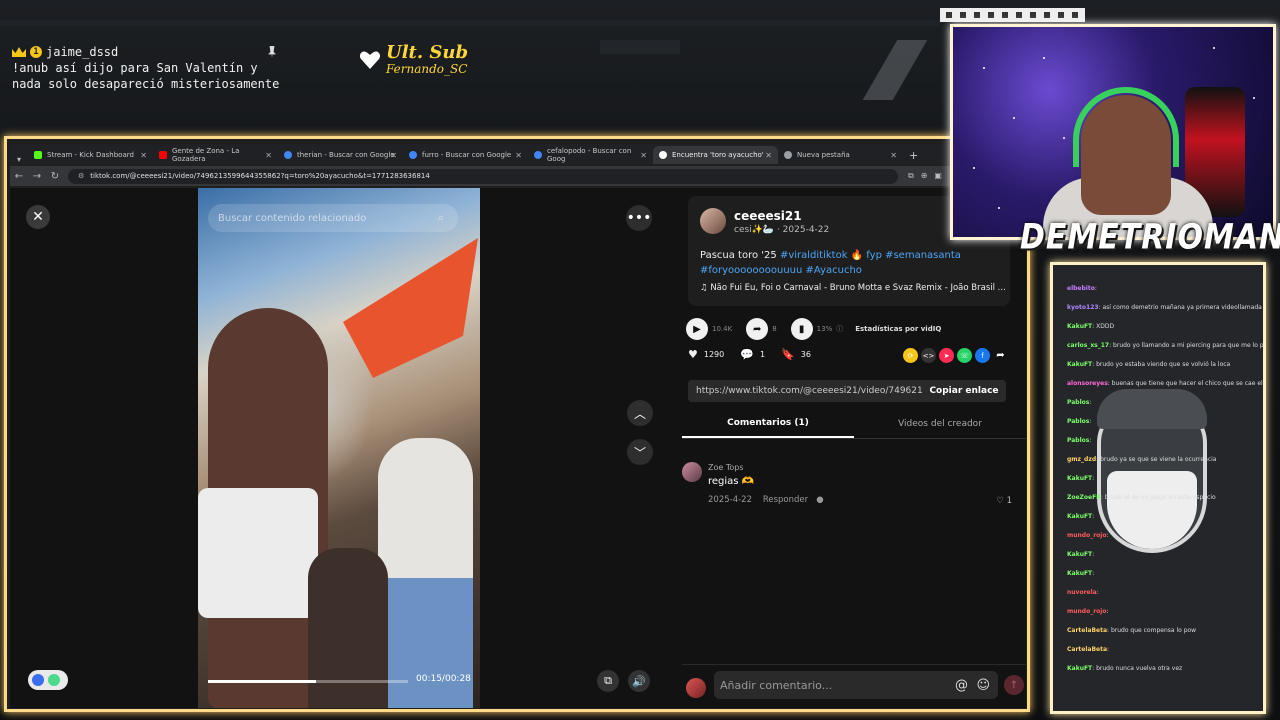  Describe the element at coordinates (55, 176) in the screenshot. I see `reload-icon: ↻` at that location.